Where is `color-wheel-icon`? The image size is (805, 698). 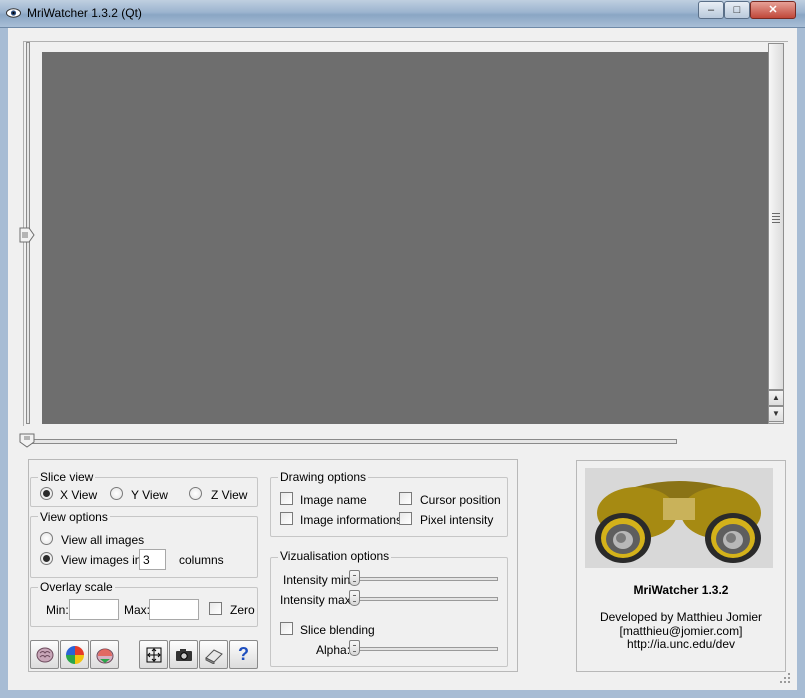
color-wheel-icon is located at coordinates (75, 655).